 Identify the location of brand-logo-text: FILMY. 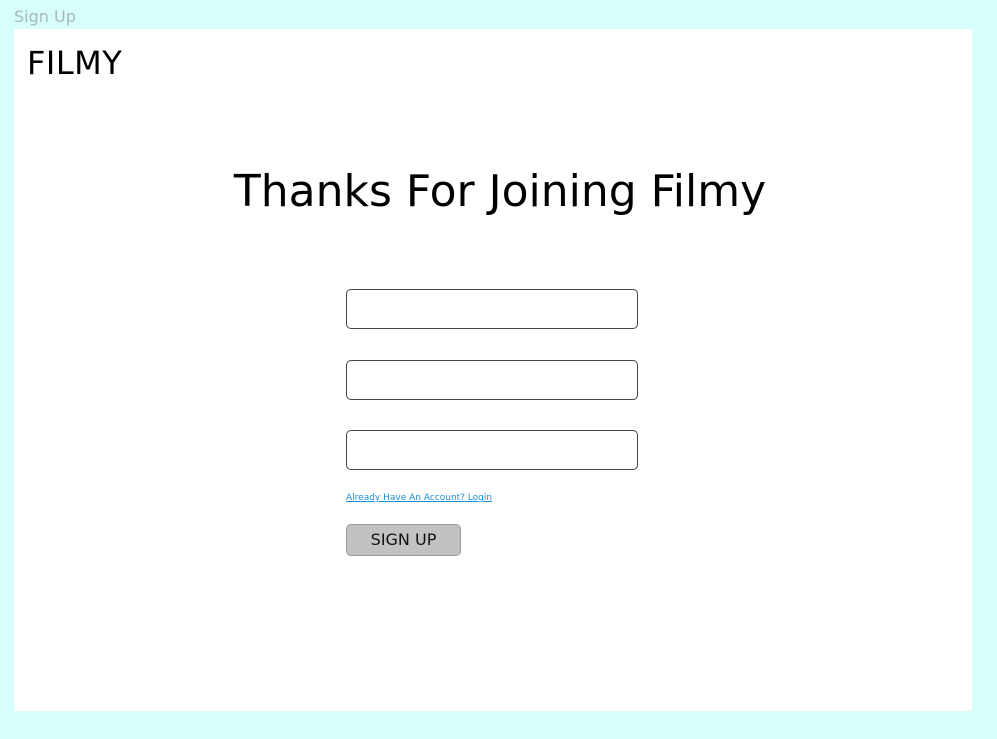
(75, 63).